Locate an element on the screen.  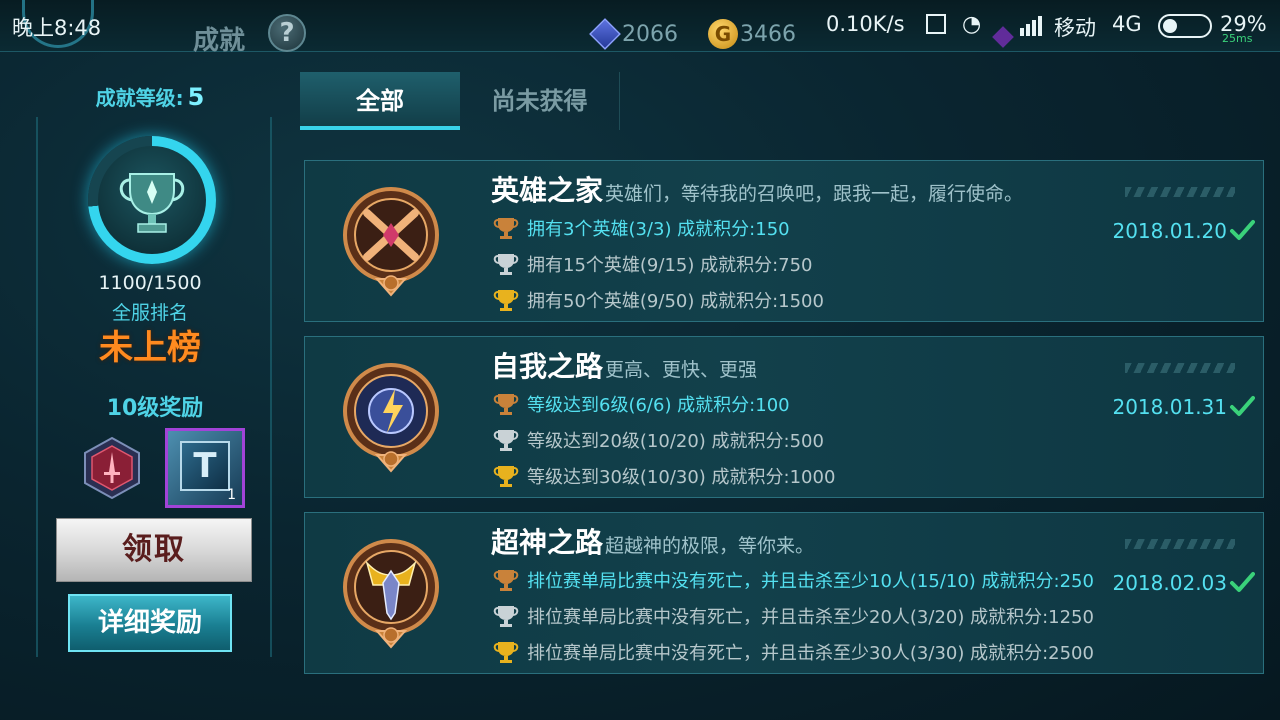
achievement-description: 更高、更快、更强 is located at coordinates (681, 370).